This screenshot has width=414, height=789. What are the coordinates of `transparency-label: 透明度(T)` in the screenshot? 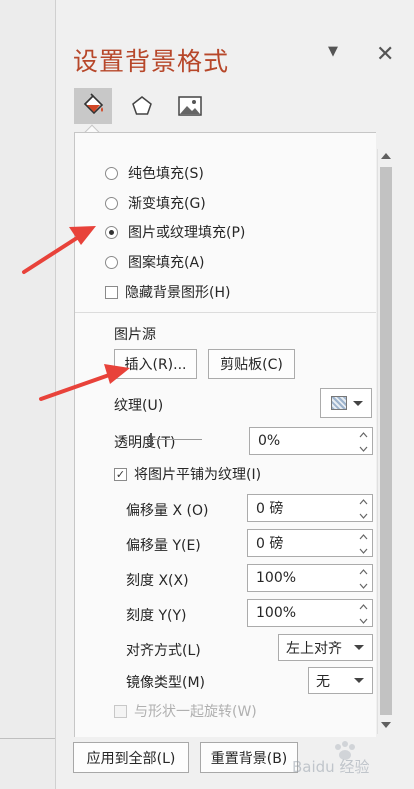 It's located at (145, 443).